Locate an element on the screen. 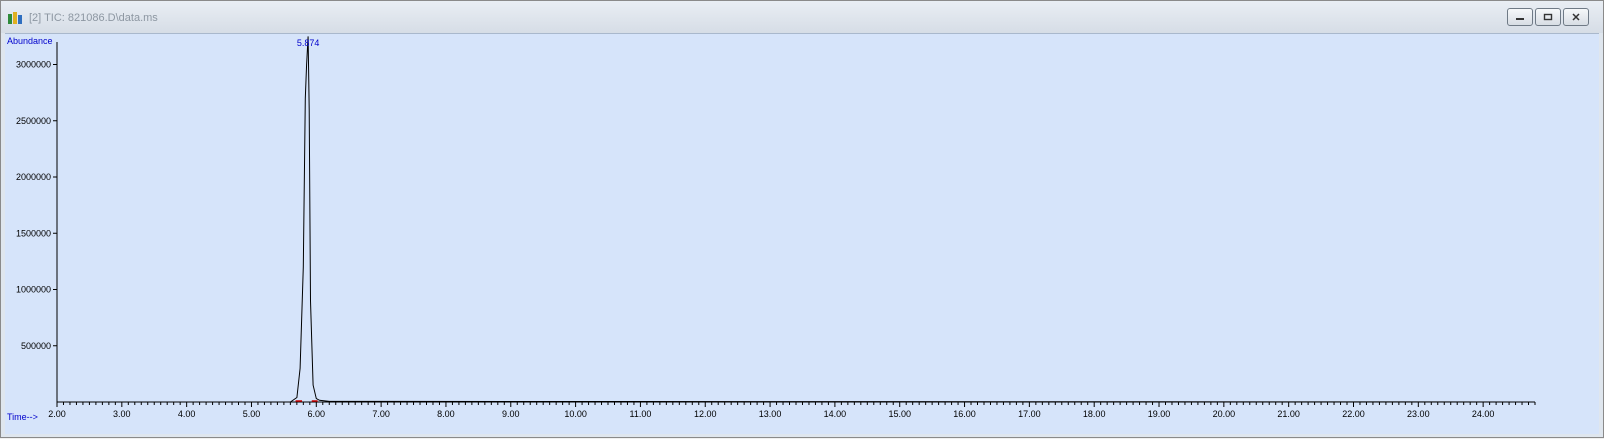 The height and width of the screenshot is (439, 1604). x-axis-label: Time--> is located at coordinates (22, 417).